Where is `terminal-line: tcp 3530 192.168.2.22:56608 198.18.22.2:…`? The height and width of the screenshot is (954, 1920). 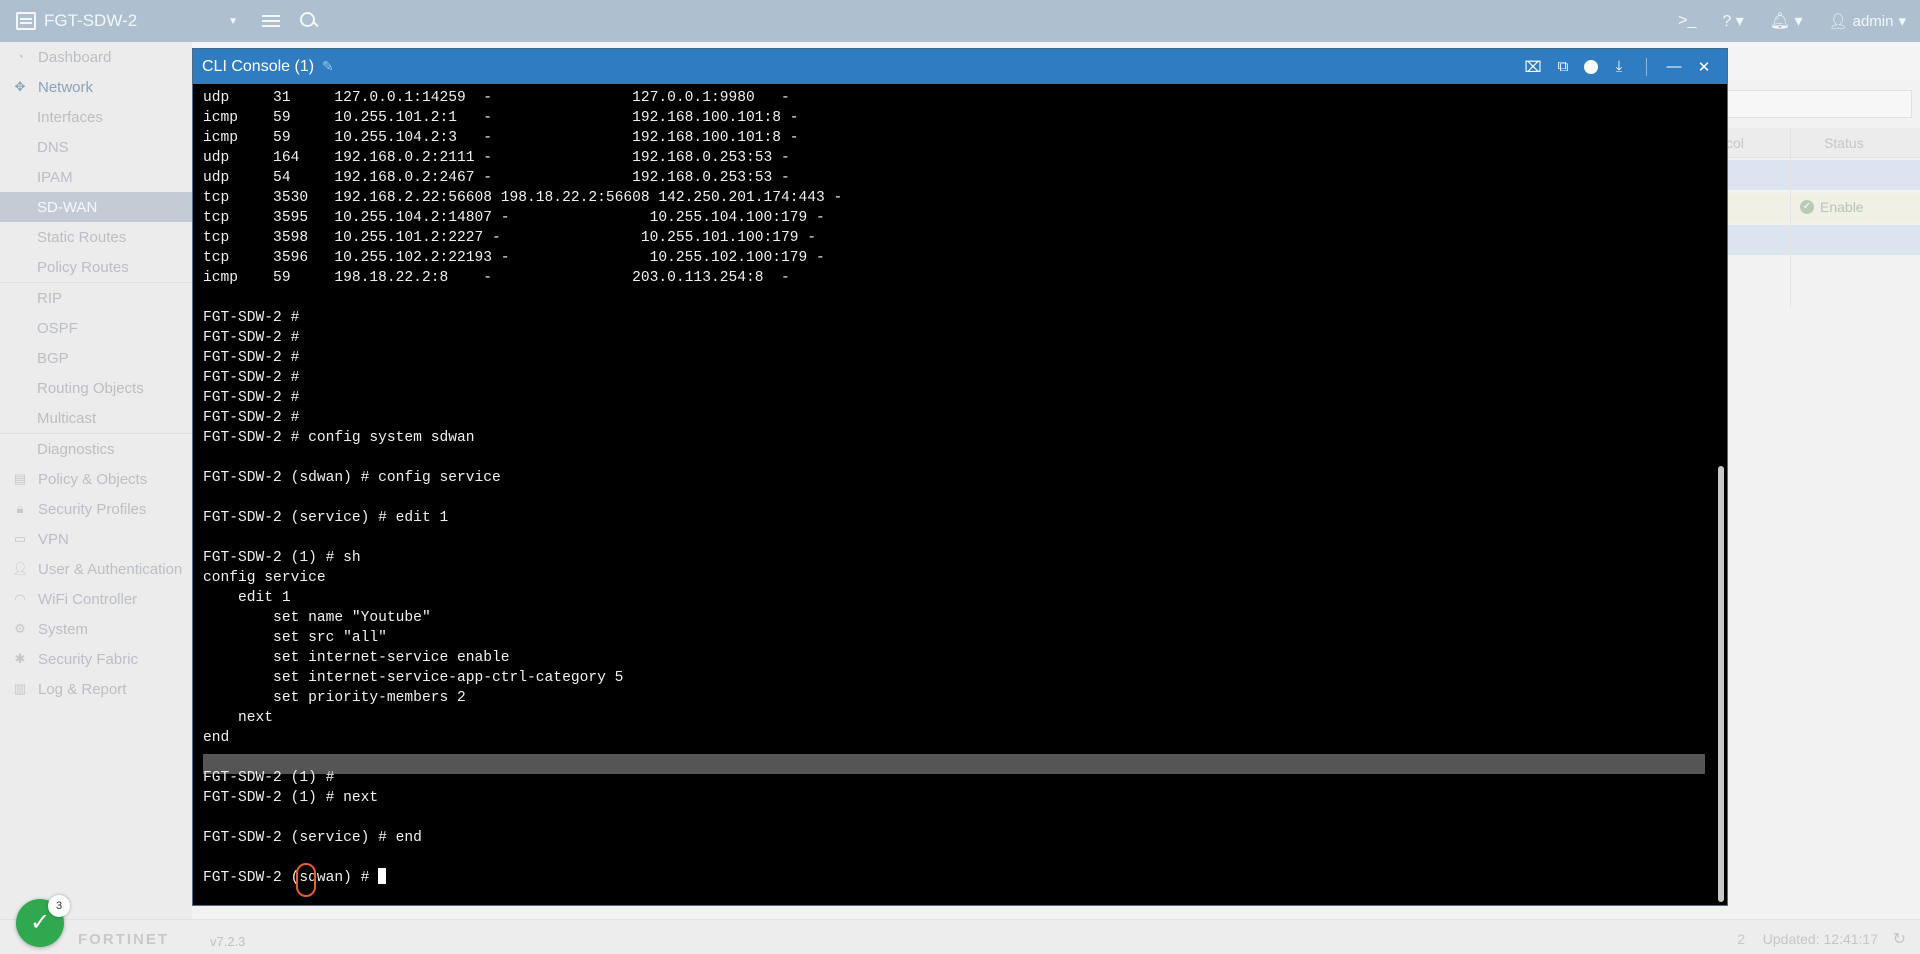 terminal-line: tcp 3530 192.168.2.22:56608 198.18.22.2:… is located at coordinates (523, 198).